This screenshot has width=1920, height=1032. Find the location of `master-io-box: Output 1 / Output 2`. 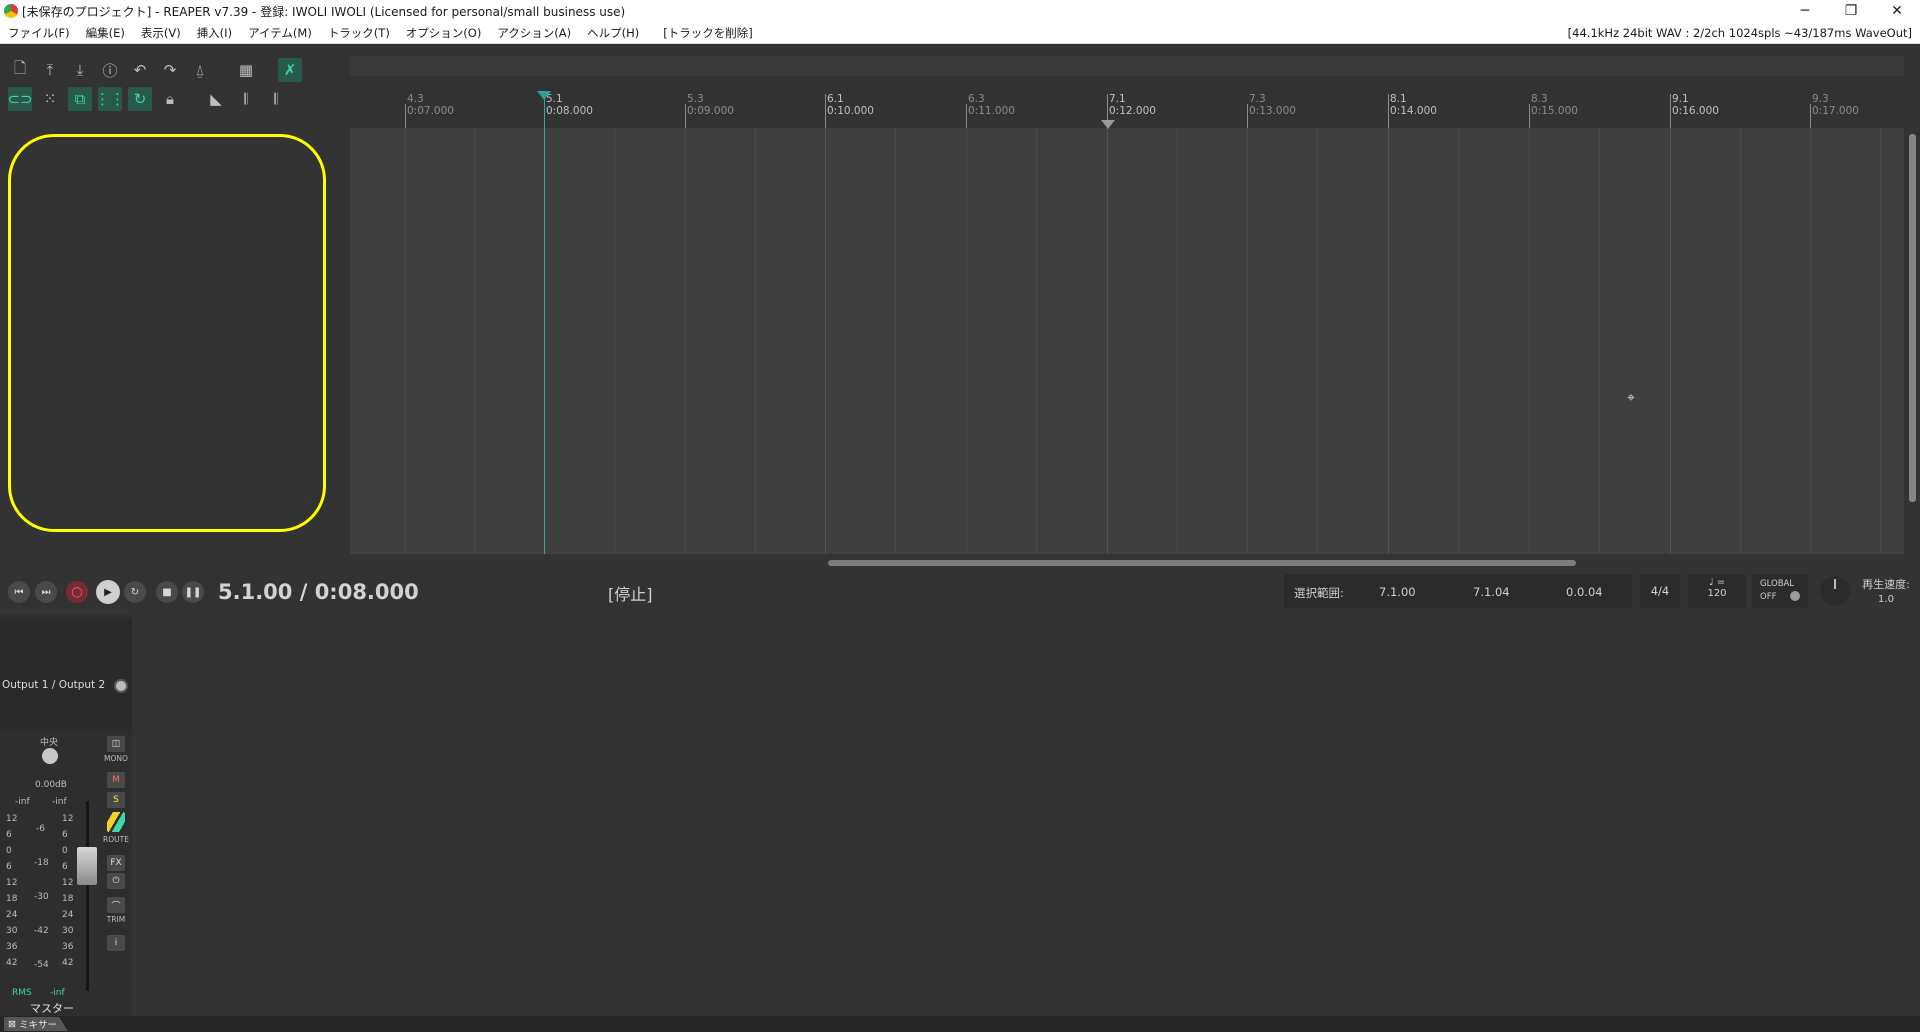

master-io-box: Output 1 / Output 2 is located at coordinates (66, 674).